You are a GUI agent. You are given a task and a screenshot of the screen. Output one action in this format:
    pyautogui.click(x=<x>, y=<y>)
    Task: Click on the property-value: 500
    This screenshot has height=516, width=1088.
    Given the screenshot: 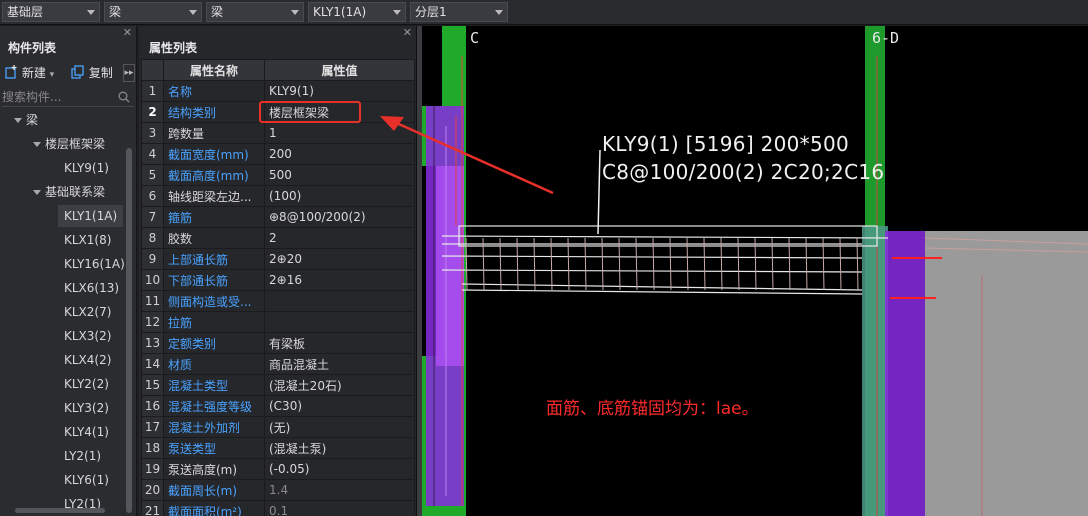 What is the action you would take?
    pyautogui.click(x=339, y=175)
    